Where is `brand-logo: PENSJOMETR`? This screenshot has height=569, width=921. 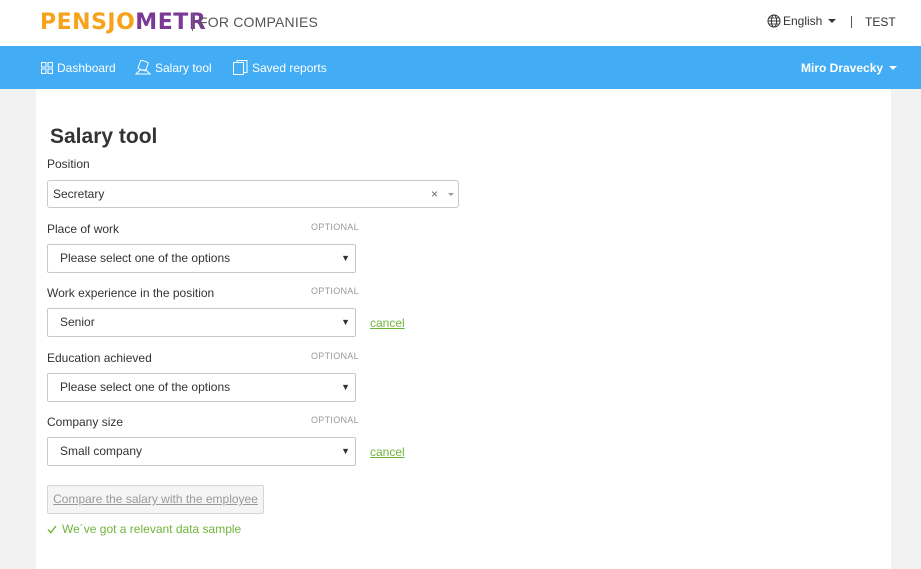 brand-logo: PENSJOMETR is located at coordinates (123, 23).